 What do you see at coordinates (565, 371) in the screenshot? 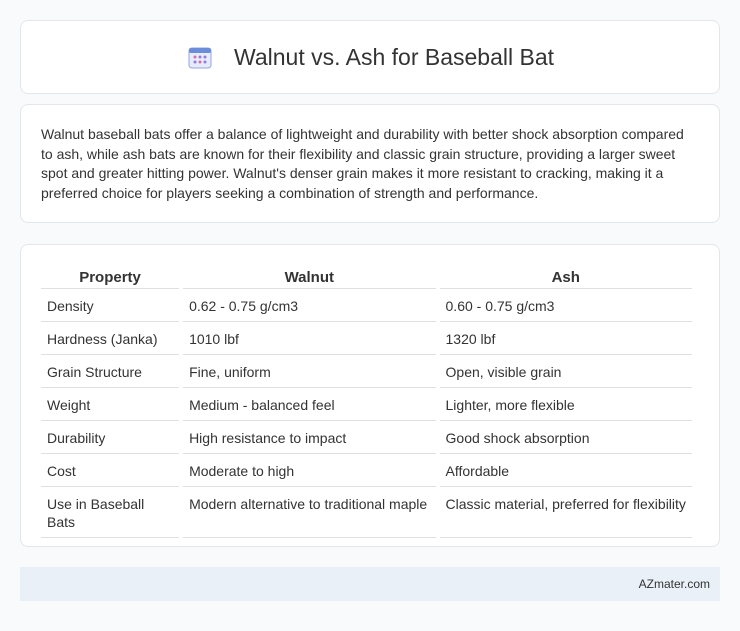
I see `table-cell: Open, visible grain` at bounding box center [565, 371].